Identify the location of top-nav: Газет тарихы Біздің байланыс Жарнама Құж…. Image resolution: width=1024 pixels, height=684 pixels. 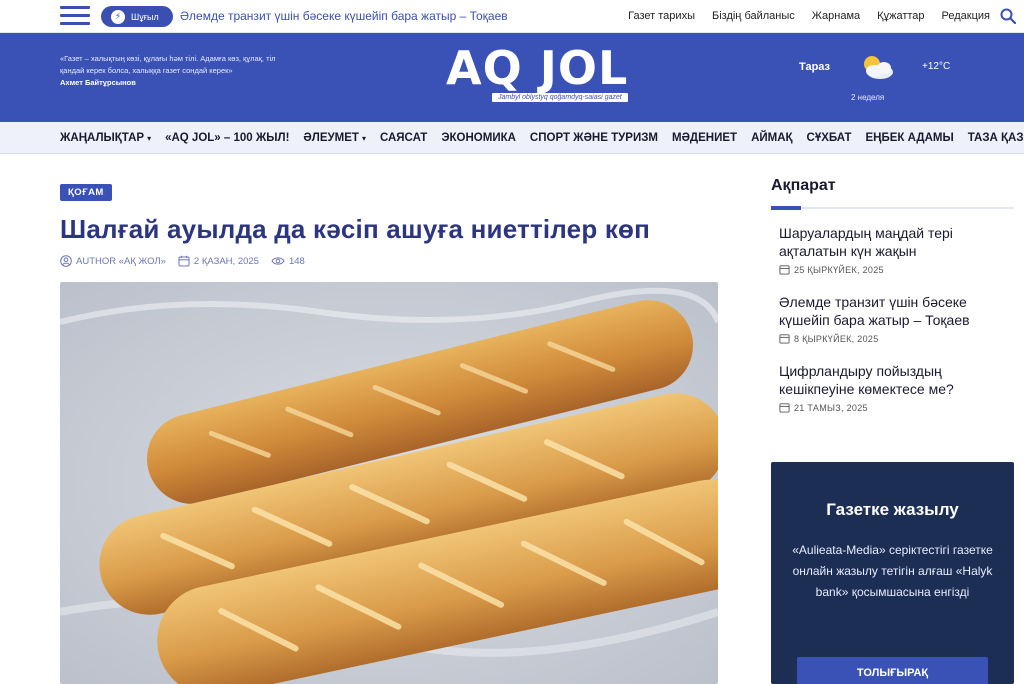
(809, 16).